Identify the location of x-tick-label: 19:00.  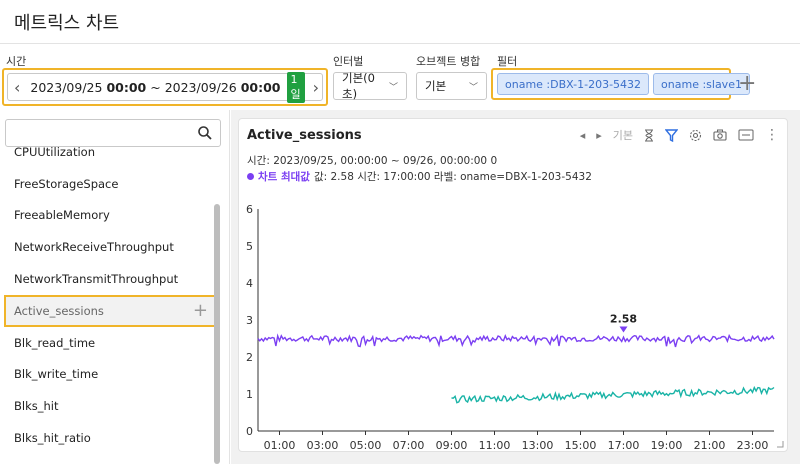
(667, 445).